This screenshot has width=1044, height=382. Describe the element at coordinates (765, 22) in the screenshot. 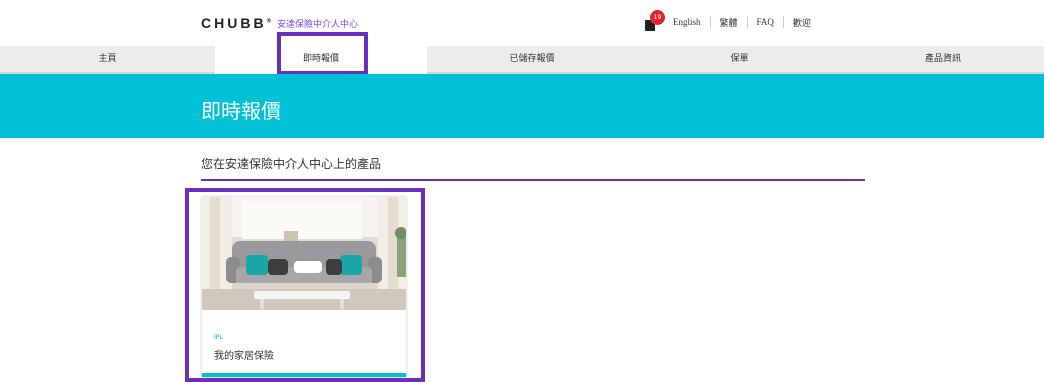

I see `faq-link: FAQ` at that location.